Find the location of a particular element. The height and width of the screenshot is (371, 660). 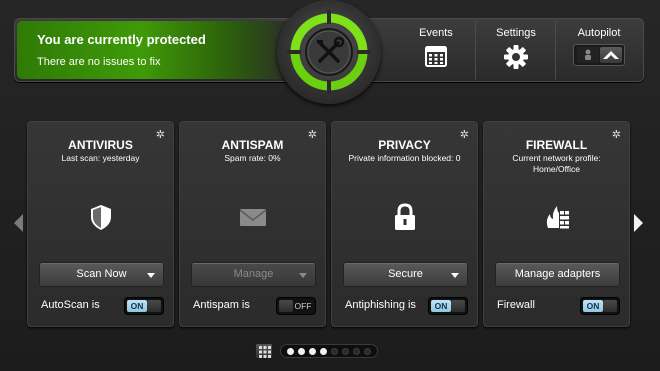

toggle-label: Firewall is located at coordinates (516, 305).